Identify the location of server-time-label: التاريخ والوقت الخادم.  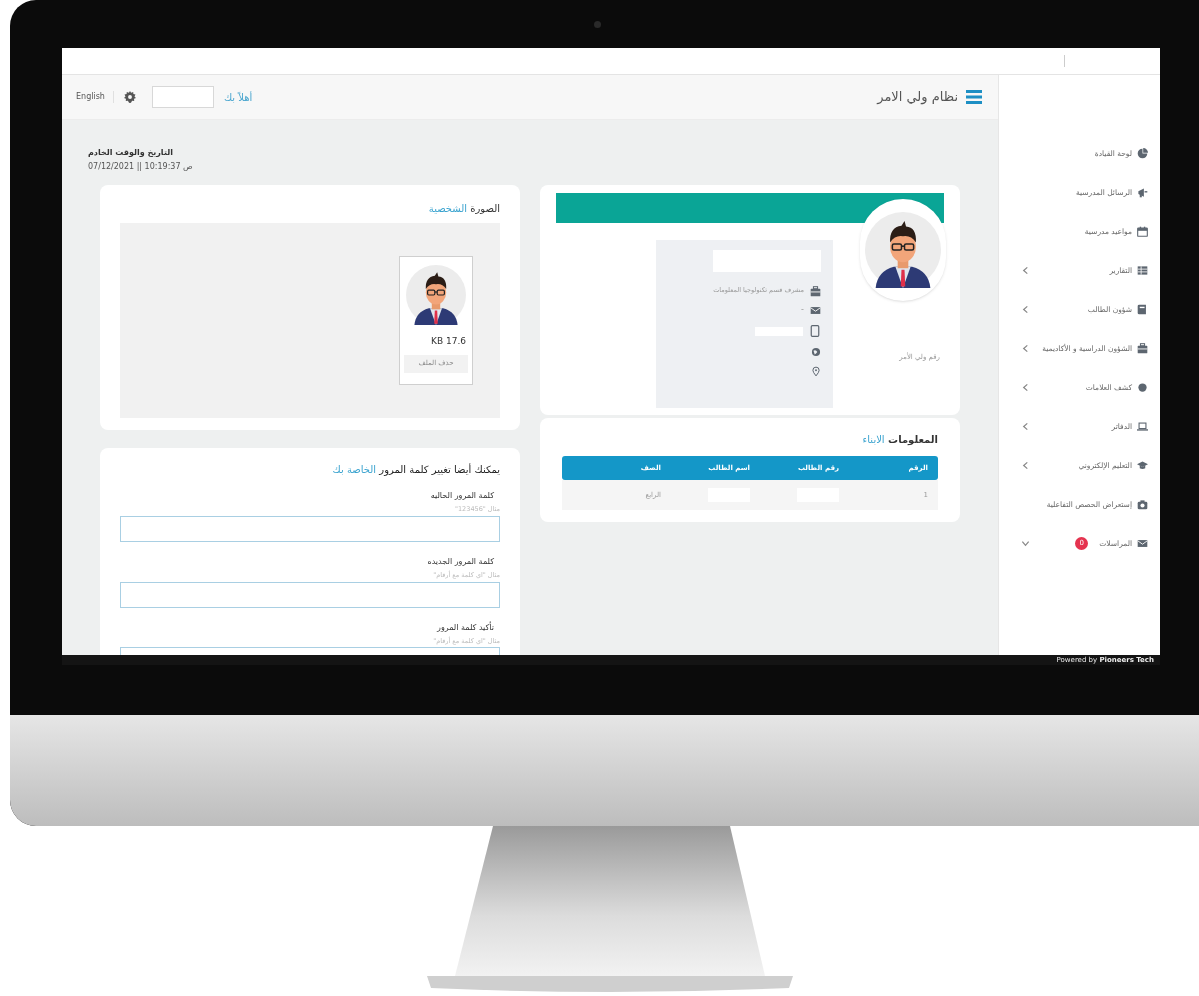
(130, 153).